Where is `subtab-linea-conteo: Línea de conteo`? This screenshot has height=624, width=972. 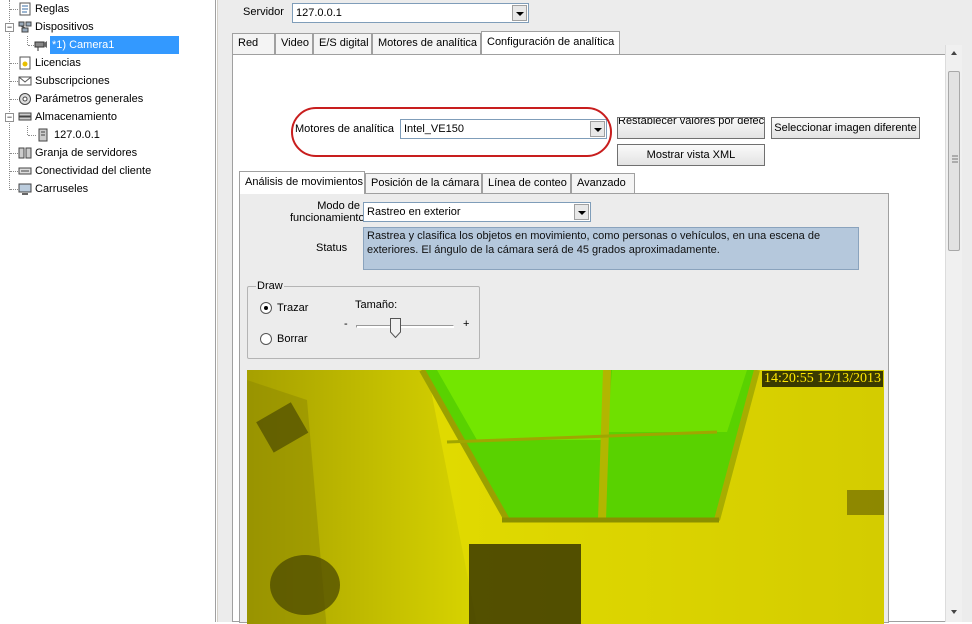
subtab-linea-conteo: Línea de conteo is located at coordinates (526, 183).